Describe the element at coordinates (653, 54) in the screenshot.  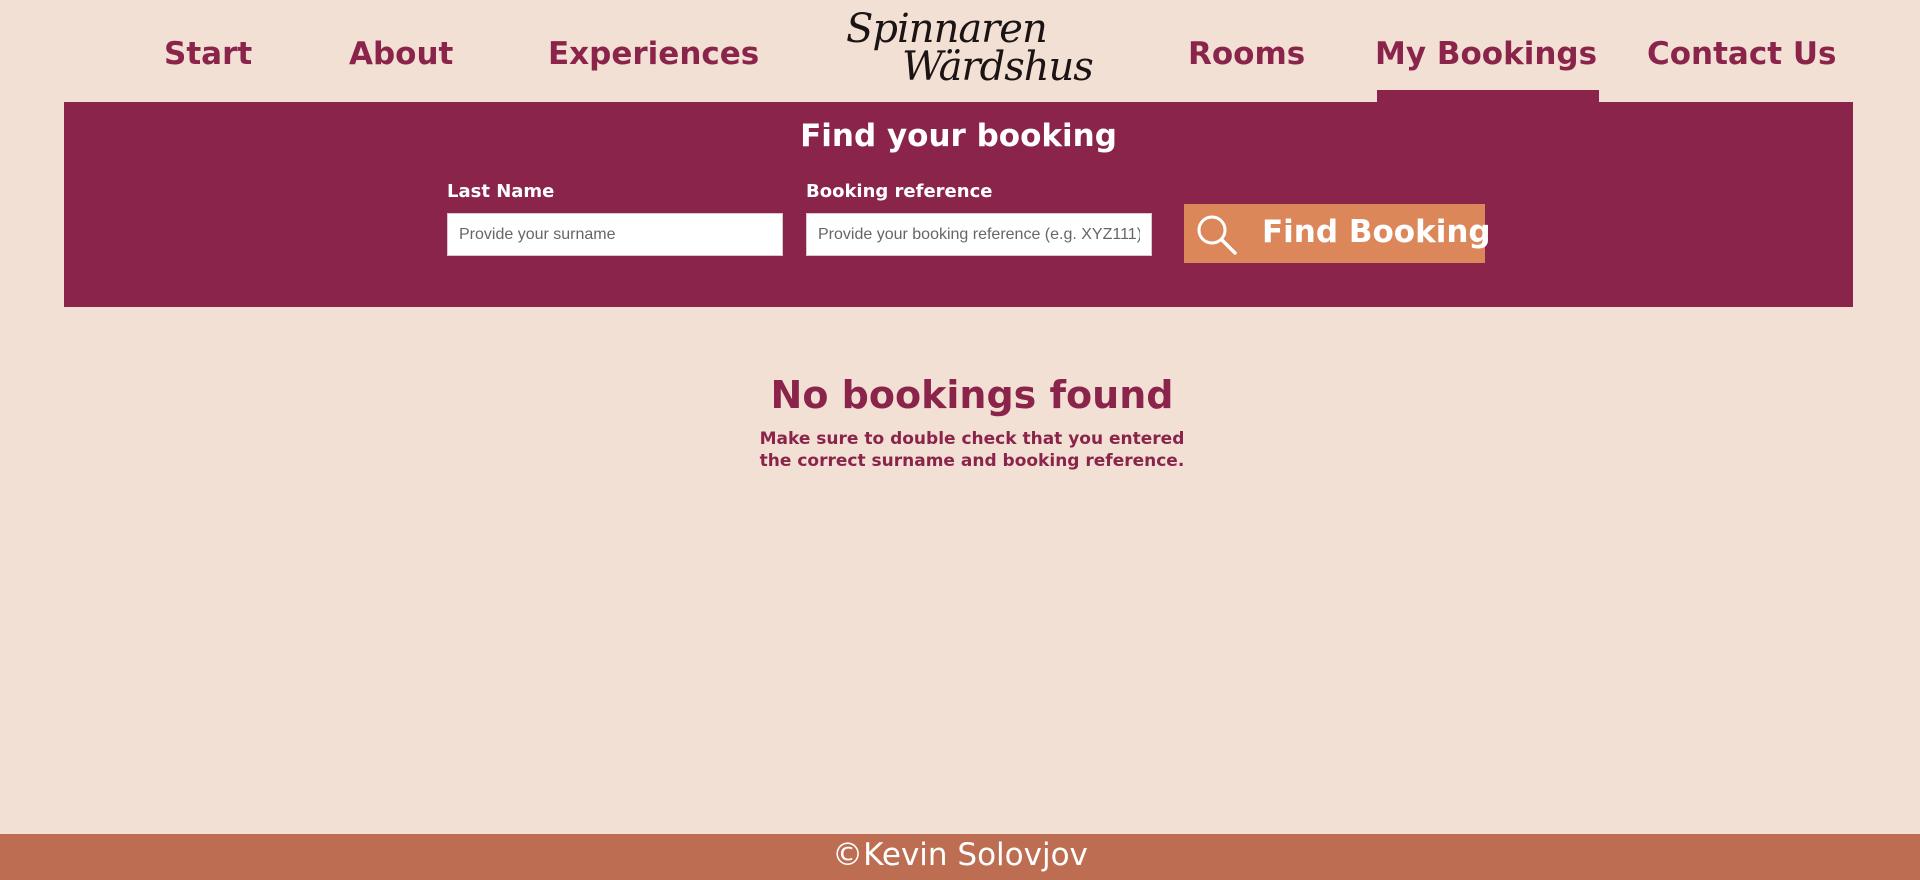
I see `nav-experiences-link: Experiences` at that location.